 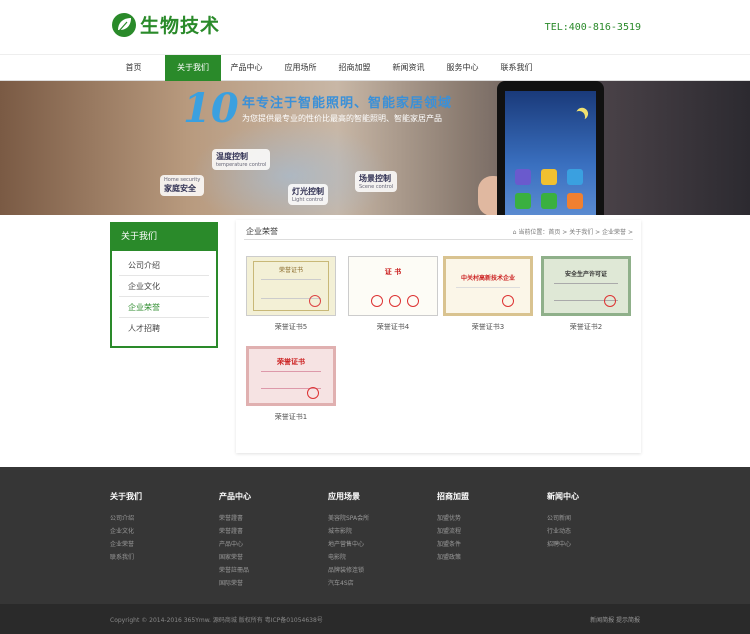 What do you see at coordinates (586, 286) in the screenshot?
I see `certificate-image: 安全生产许可证` at bounding box center [586, 286].